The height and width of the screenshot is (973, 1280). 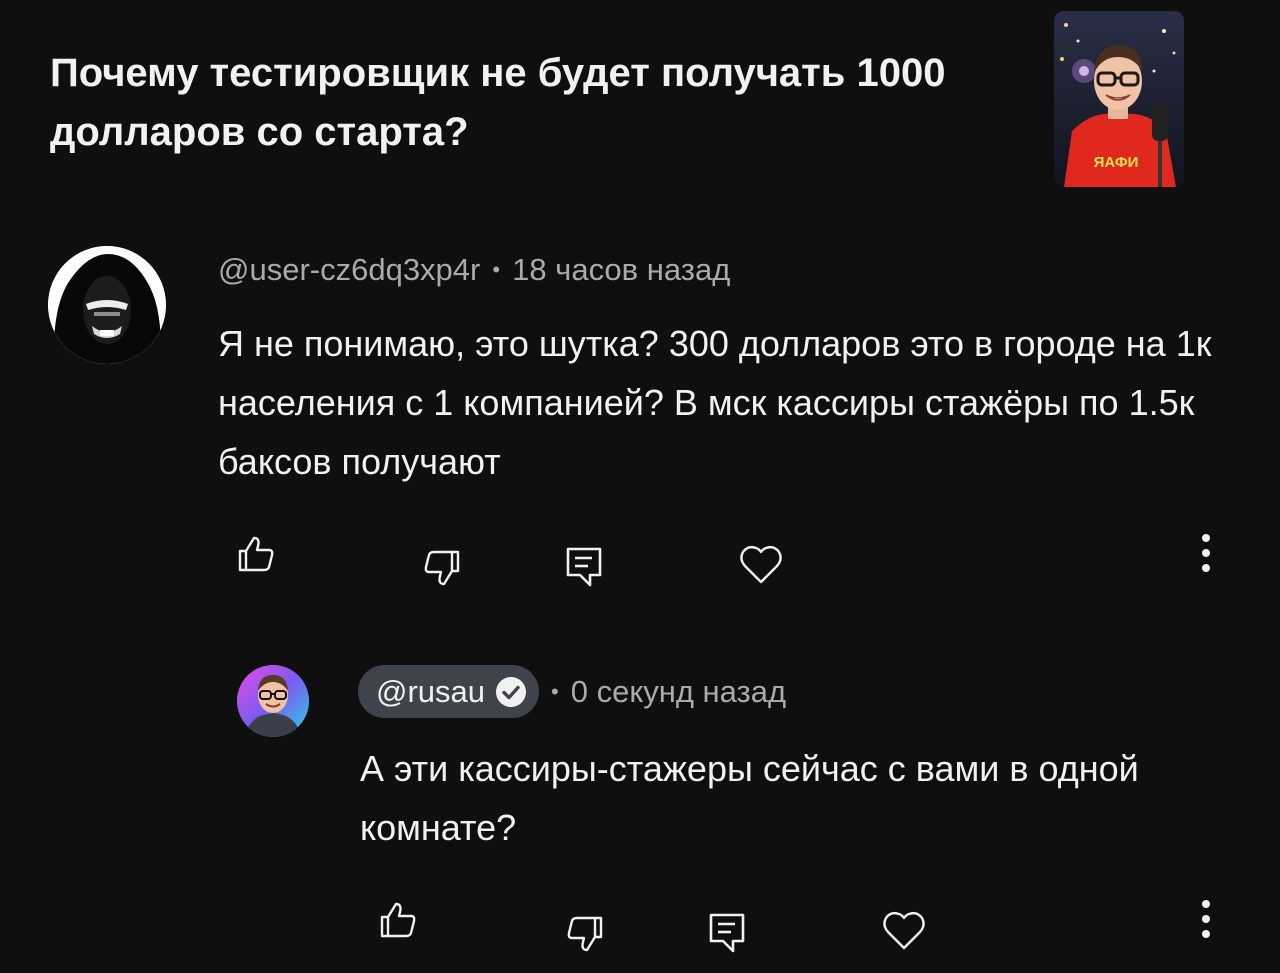 I want to click on comment-time: 18 часов назад, so click(x=621, y=270).